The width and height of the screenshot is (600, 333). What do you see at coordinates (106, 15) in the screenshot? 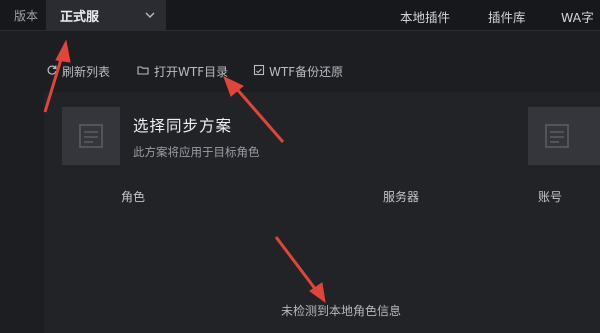
I see `version-select: 正式服` at bounding box center [106, 15].